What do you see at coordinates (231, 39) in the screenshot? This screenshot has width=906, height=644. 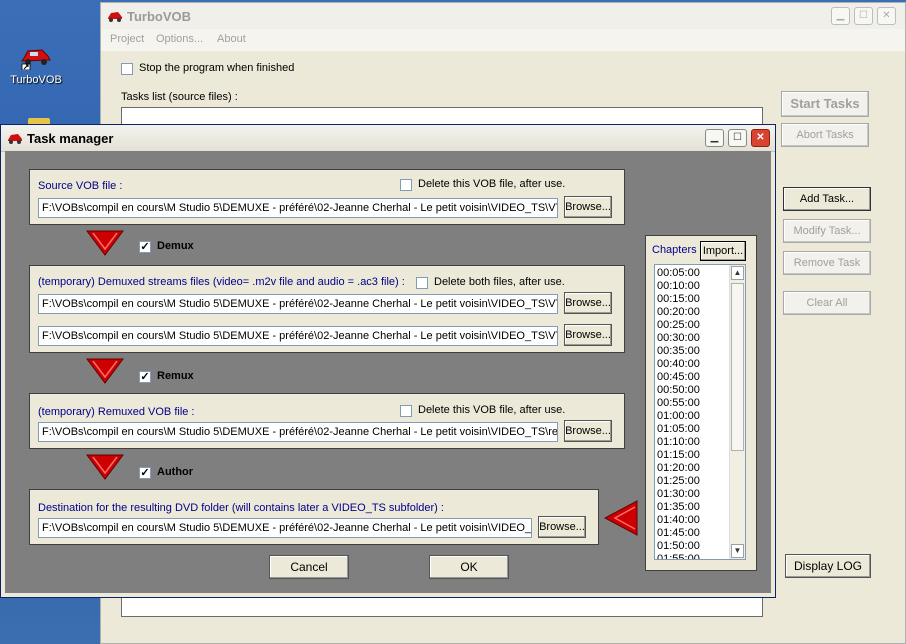 I see `menu-about: About` at bounding box center [231, 39].